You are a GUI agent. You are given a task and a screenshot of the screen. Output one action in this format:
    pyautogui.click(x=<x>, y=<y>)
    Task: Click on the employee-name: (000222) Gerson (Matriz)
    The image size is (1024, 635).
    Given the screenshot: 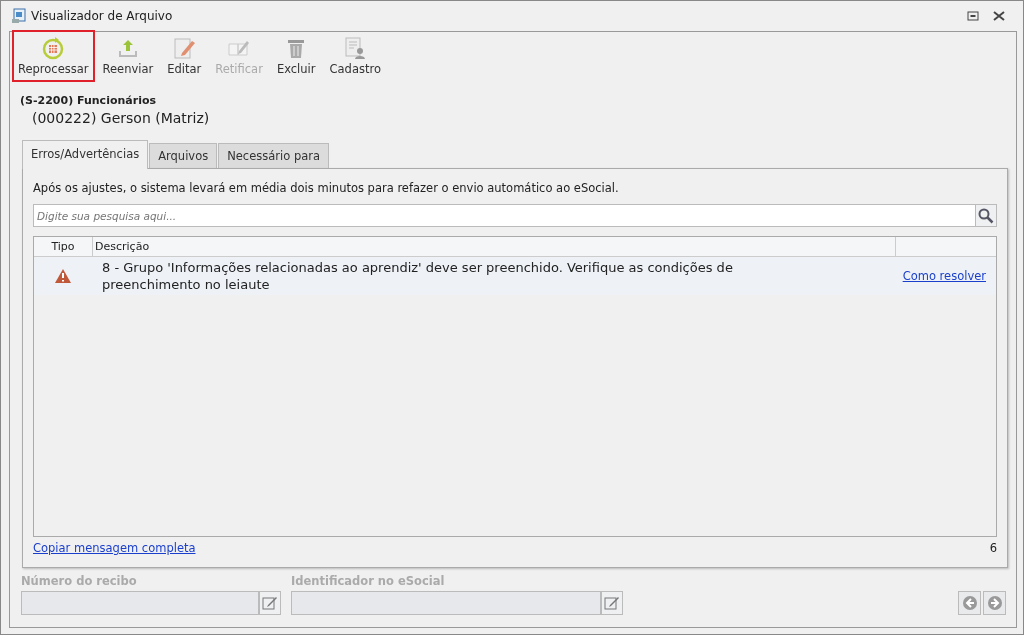 What is the action you would take?
    pyautogui.click(x=121, y=117)
    